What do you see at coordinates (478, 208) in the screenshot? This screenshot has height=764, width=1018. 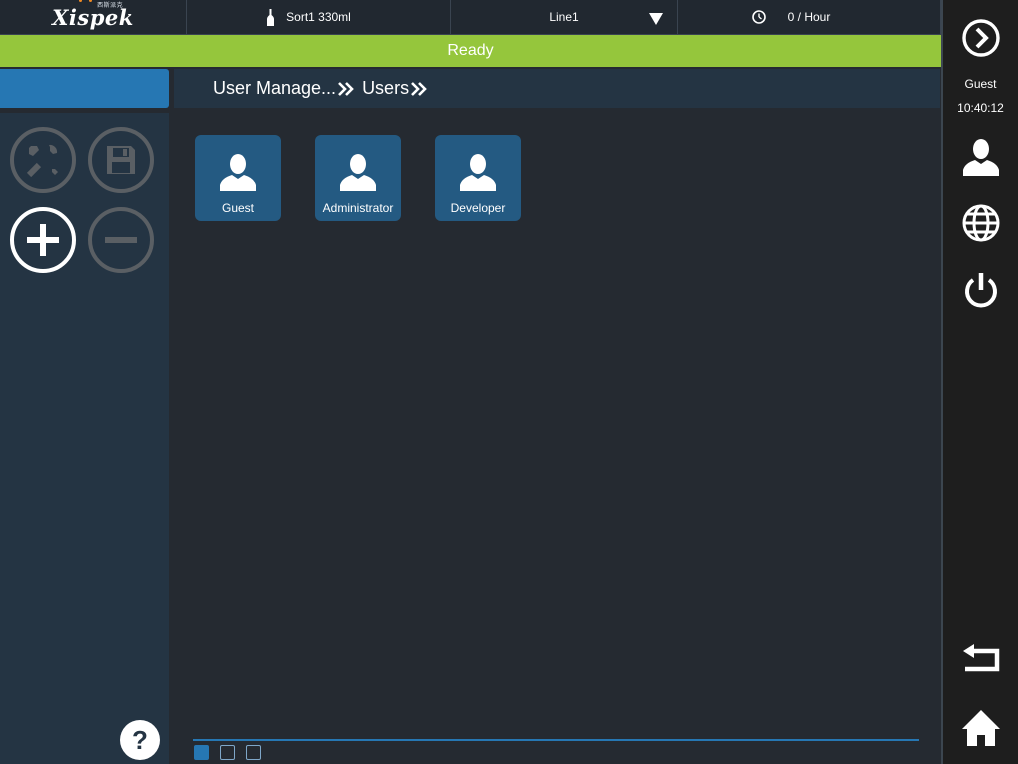 I see `user-card-label: Developer` at bounding box center [478, 208].